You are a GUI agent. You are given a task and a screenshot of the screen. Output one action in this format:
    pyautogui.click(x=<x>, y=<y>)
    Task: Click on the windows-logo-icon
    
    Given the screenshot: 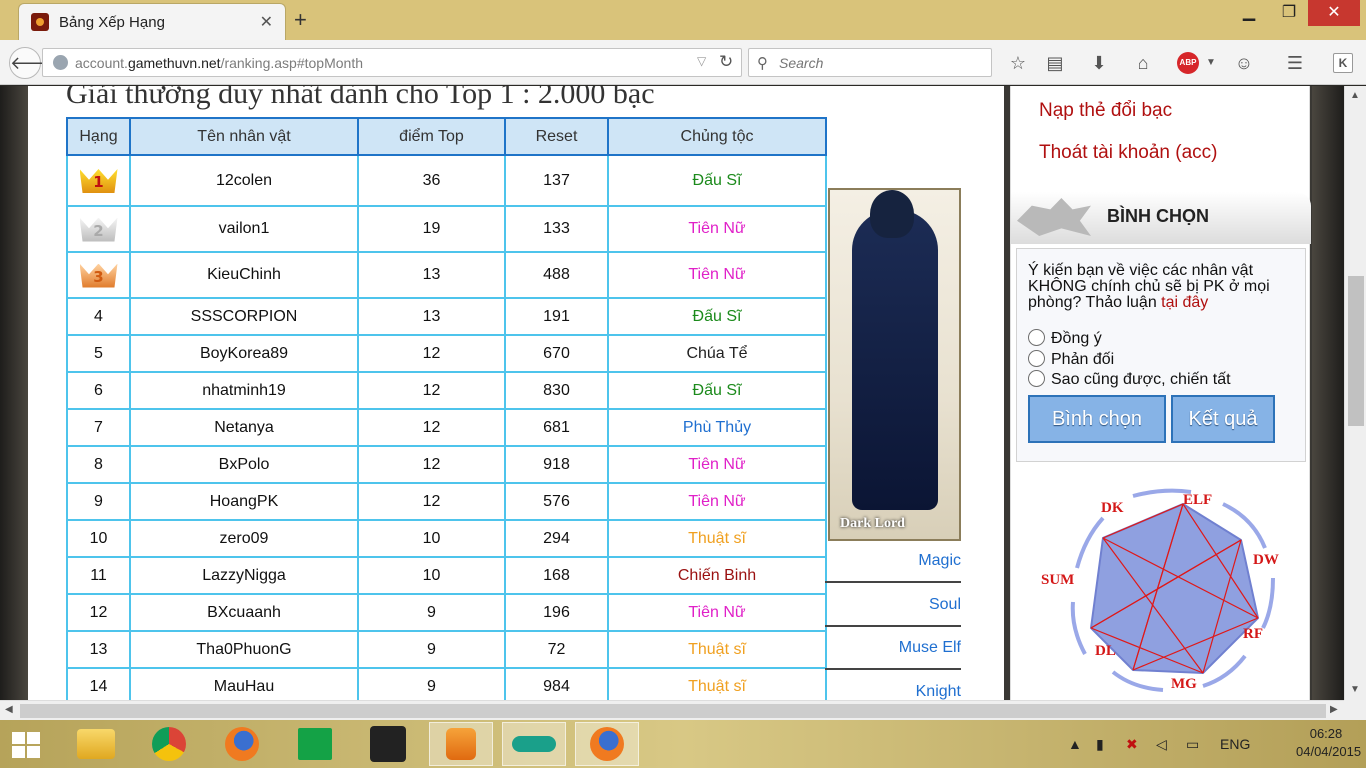 What is the action you would take?
    pyautogui.click(x=18, y=738)
    